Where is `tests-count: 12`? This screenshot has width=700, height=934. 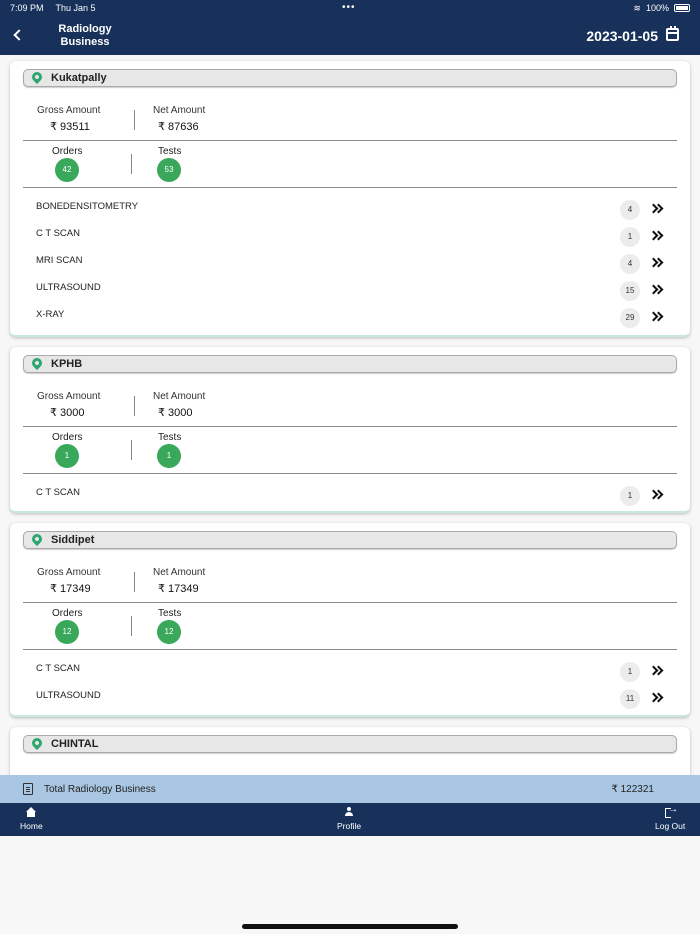
tests-count: 12 is located at coordinates (169, 632).